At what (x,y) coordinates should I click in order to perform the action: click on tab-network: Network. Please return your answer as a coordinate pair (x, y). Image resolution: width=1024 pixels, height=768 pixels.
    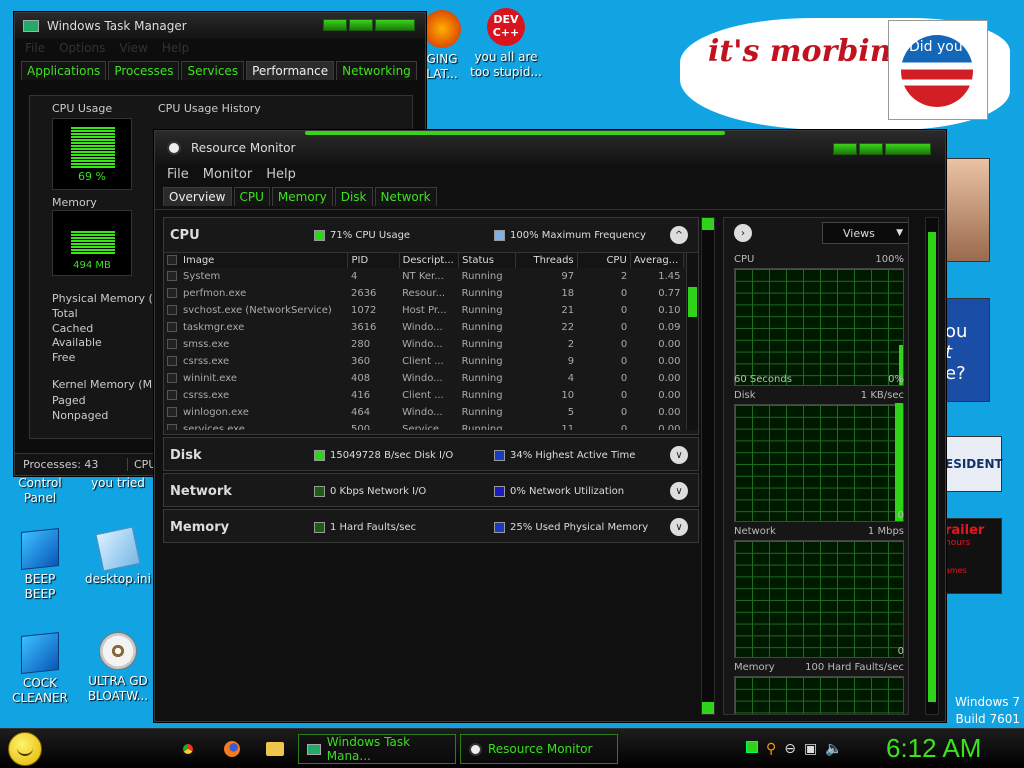
    Looking at the image, I should click on (405, 196).